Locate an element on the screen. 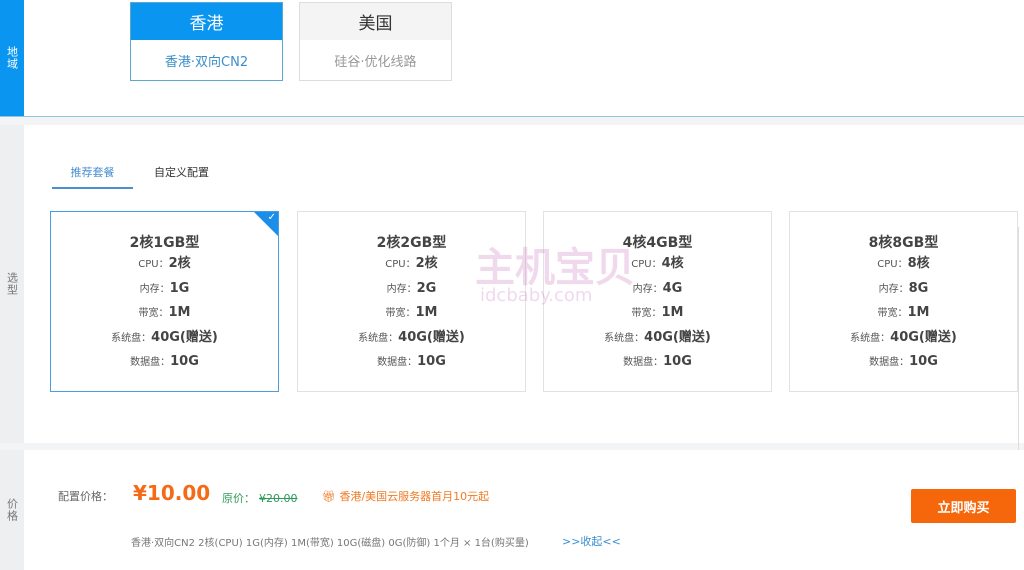  price-label: 价格 is located at coordinates (12, 510).